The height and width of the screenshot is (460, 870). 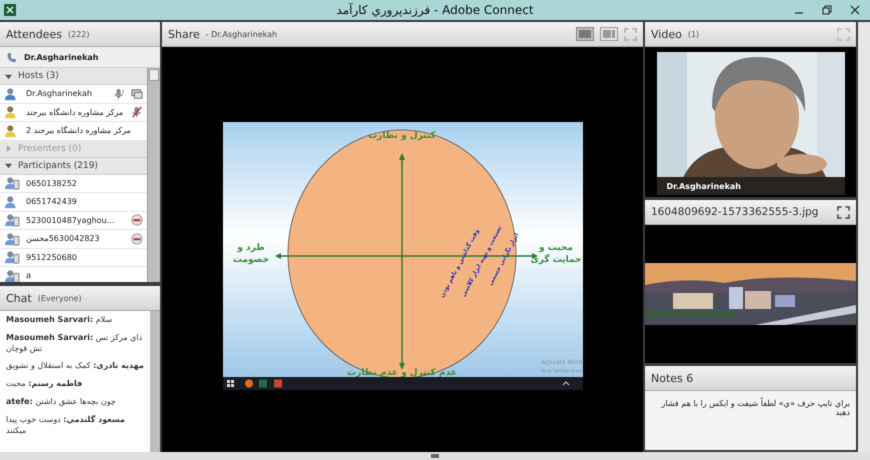 I want to click on section-label: Hosts (3), so click(x=38, y=76).